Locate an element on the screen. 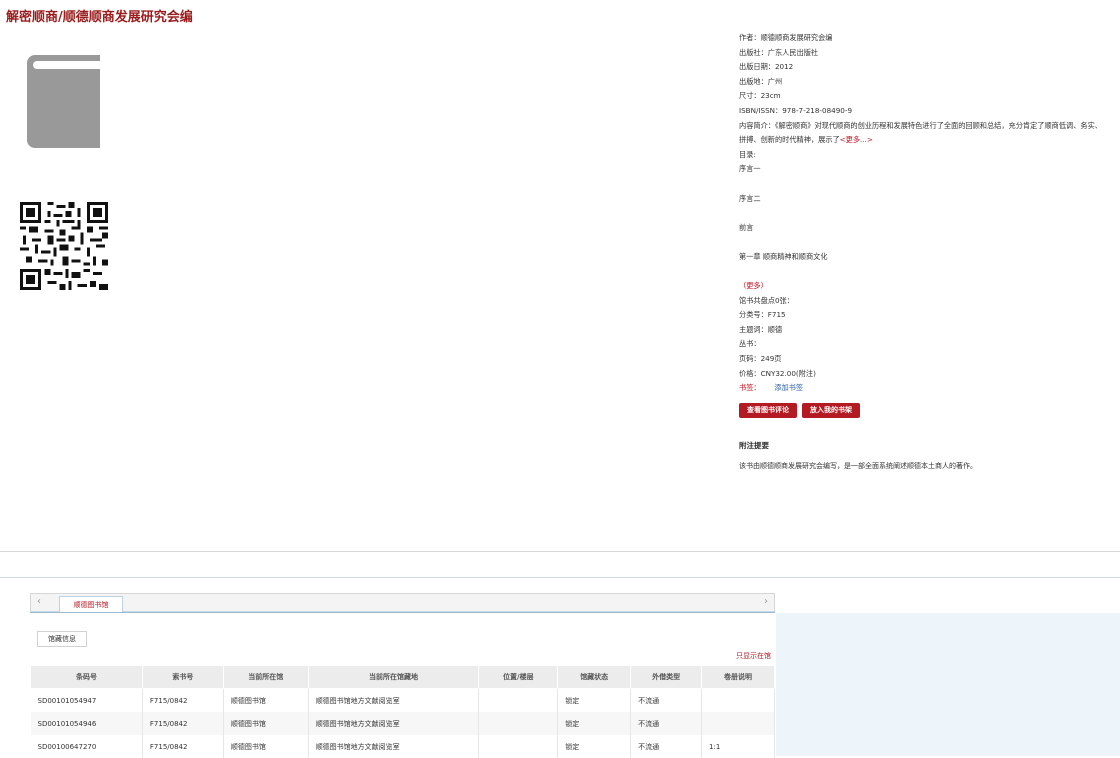 Image resolution: width=1120 pixels, height=758 pixels. note-heading: 附注提要 is located at coordinates (754, 445).